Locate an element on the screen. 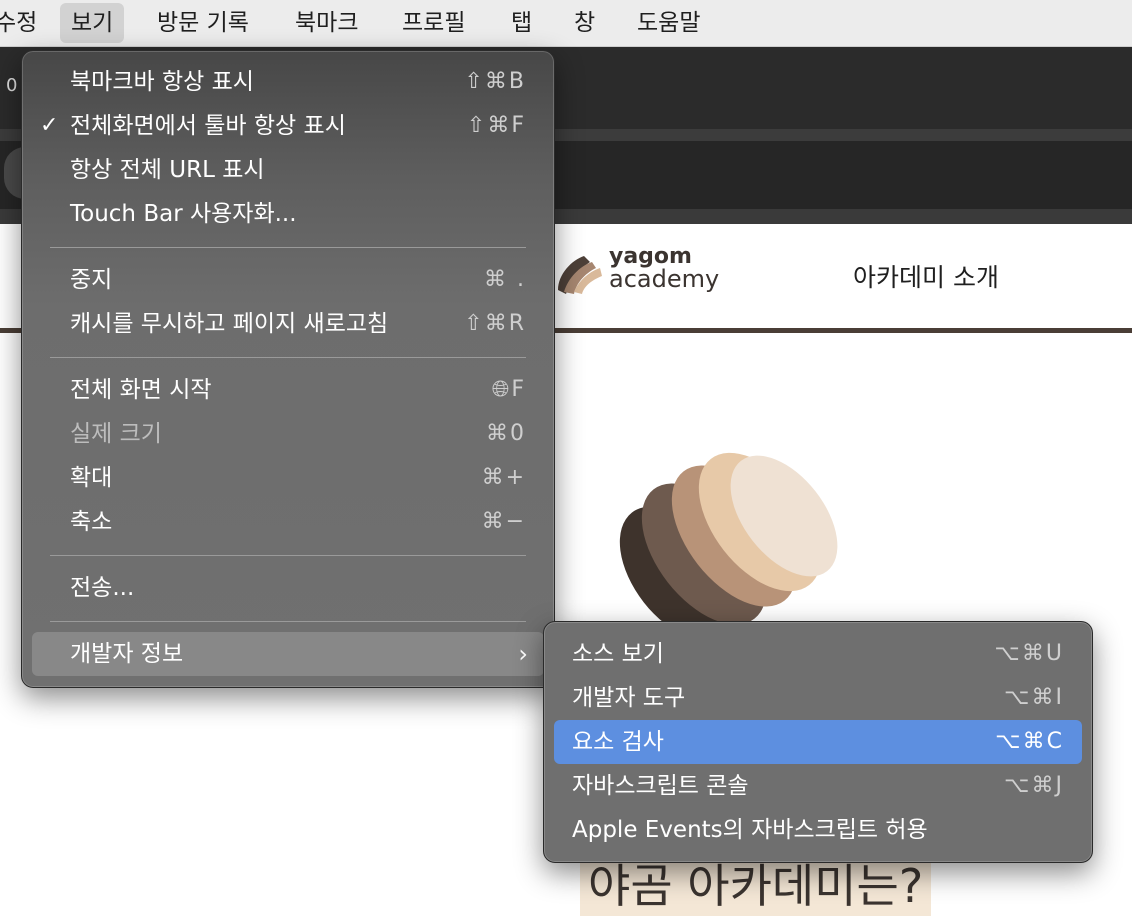 The width and height of the screenshot is (1132, 916). menu-item-developer-tools: 개발자 도구 ⌥⌘I is located at coordinates (818, 698).